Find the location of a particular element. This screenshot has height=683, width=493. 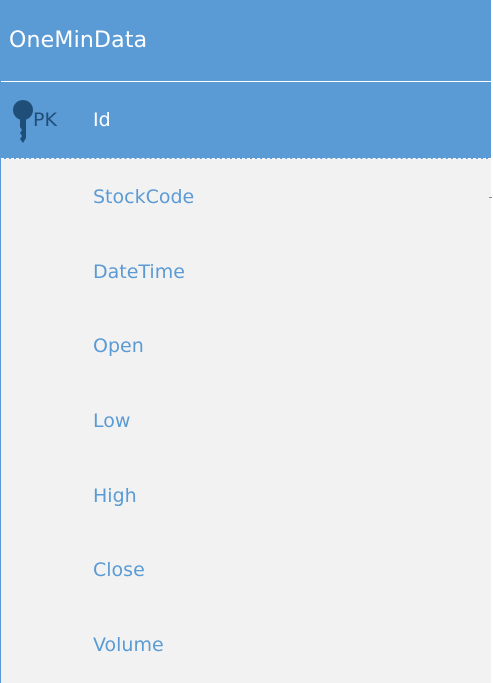

field-row: StockCode is located at coordinates (246, 196).